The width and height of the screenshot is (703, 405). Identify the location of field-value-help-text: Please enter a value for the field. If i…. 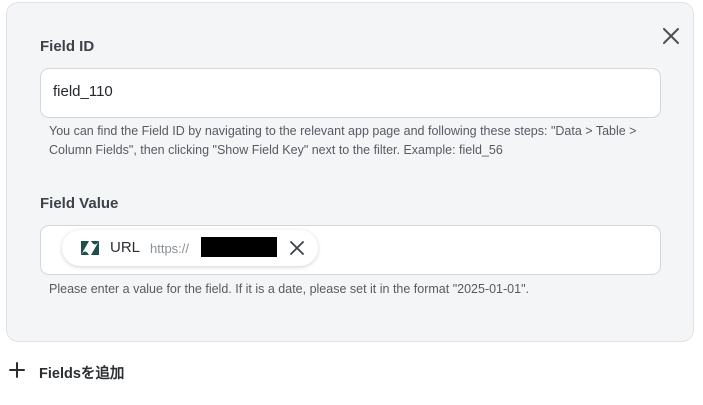
(289, 289).